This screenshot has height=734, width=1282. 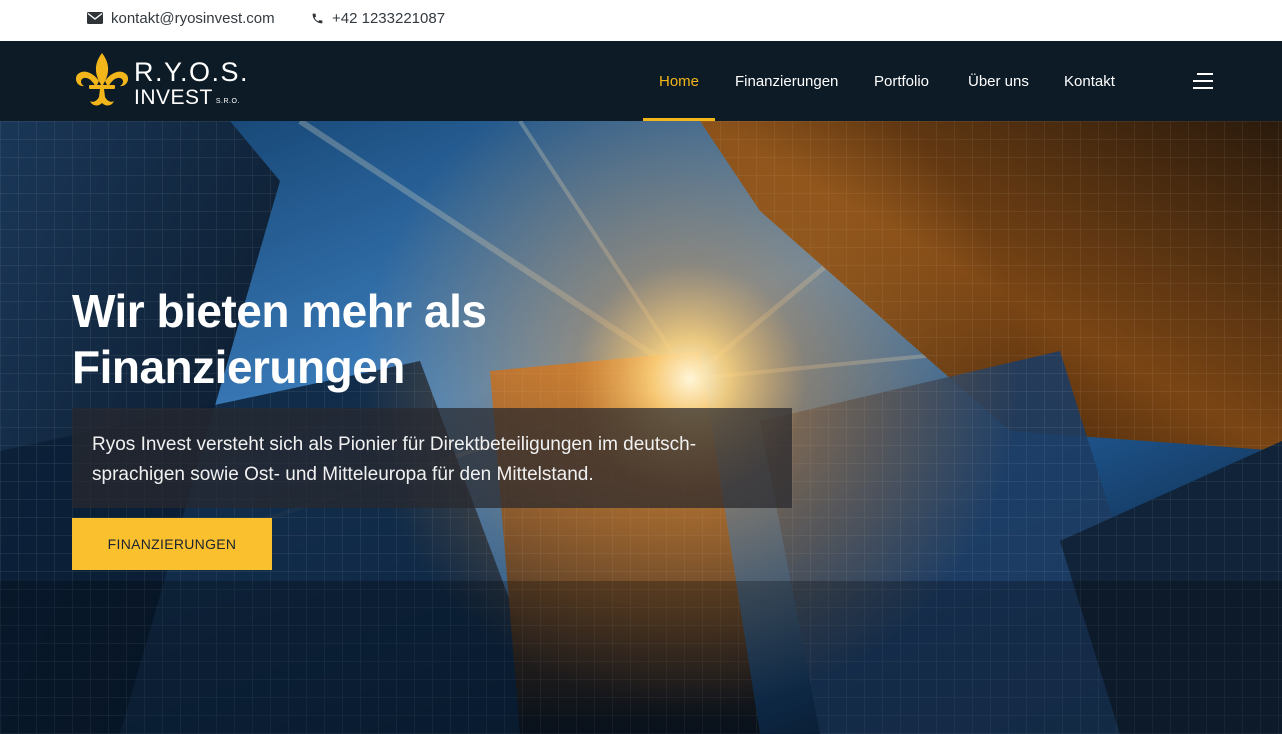 I want to click on finanzierungen-cta-button: FINANZIERUNGEN, so click(x=172, y=544).